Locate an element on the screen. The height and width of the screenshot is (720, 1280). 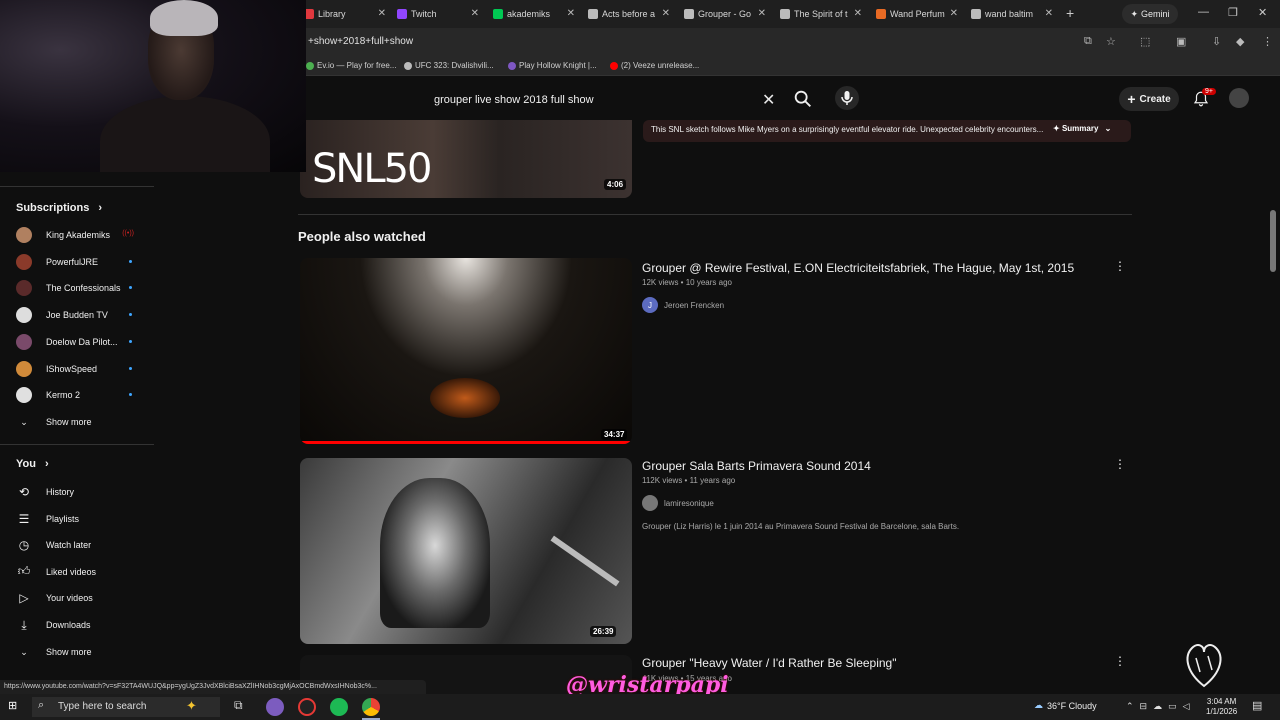
search-input: grouper live show 2018 full show is located at coordinates (606, 100).